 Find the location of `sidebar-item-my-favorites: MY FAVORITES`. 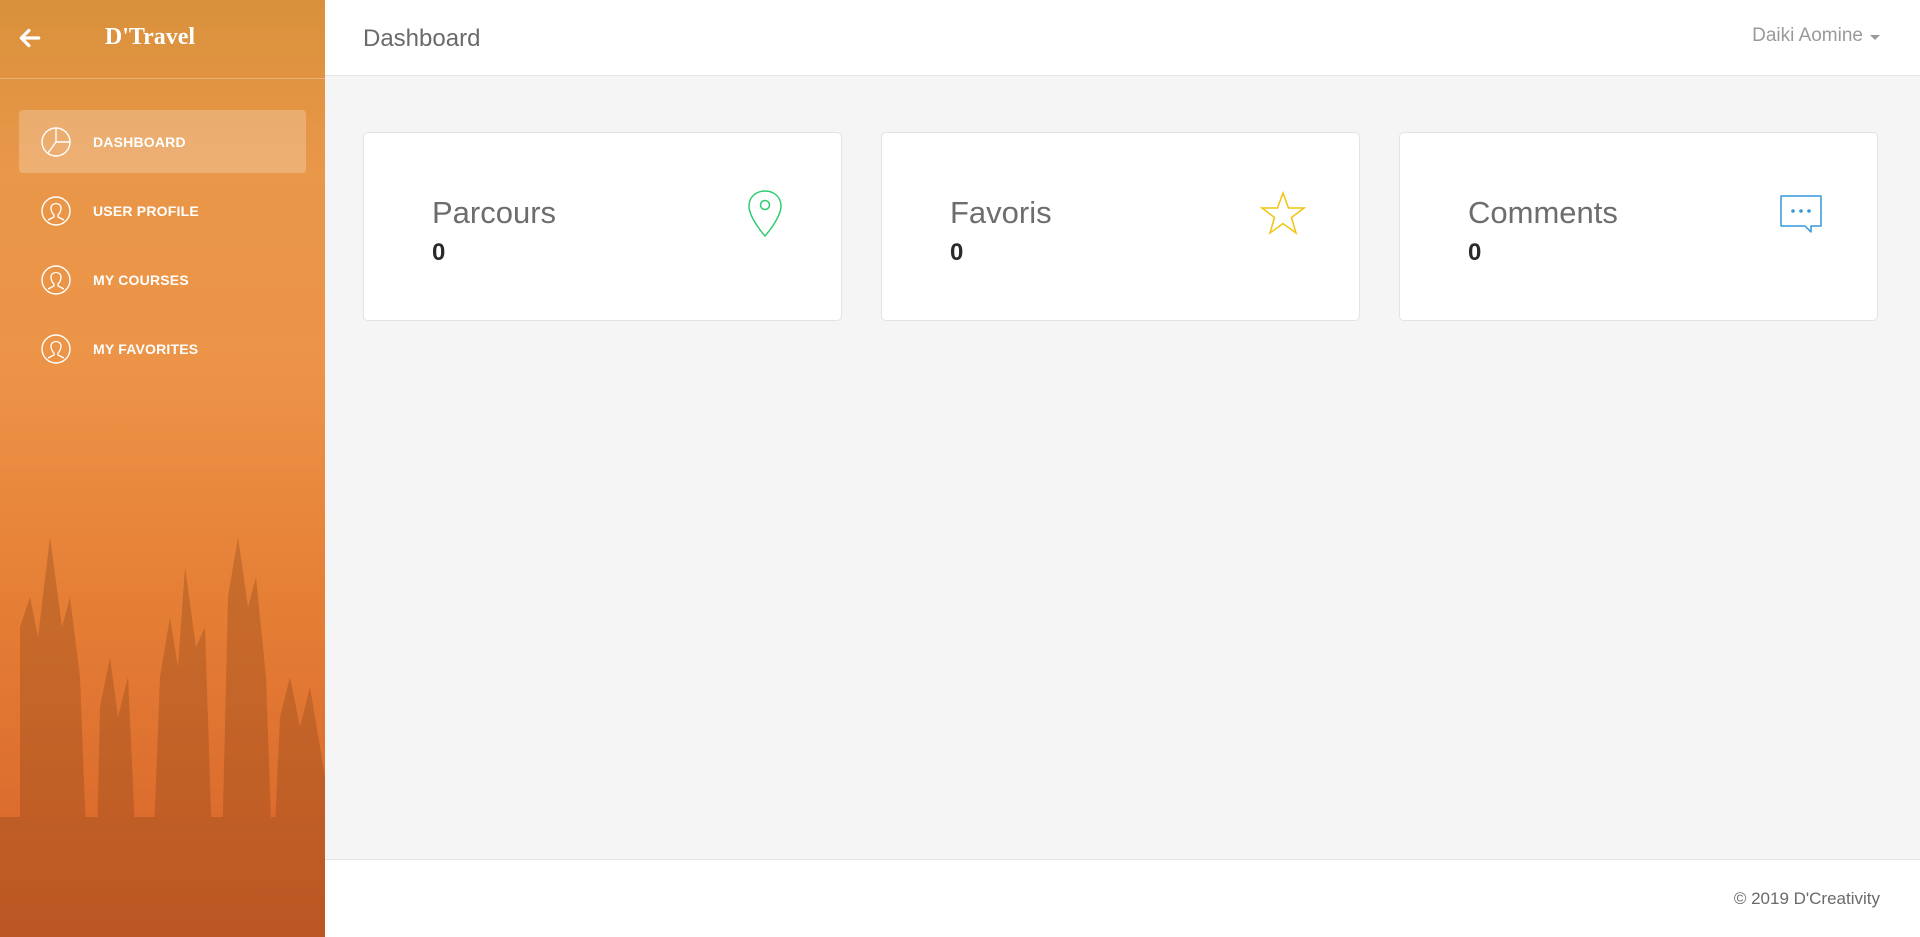

sidebar-item-my-favorites: MY FAVORITES is located at coordinates (162, 348).